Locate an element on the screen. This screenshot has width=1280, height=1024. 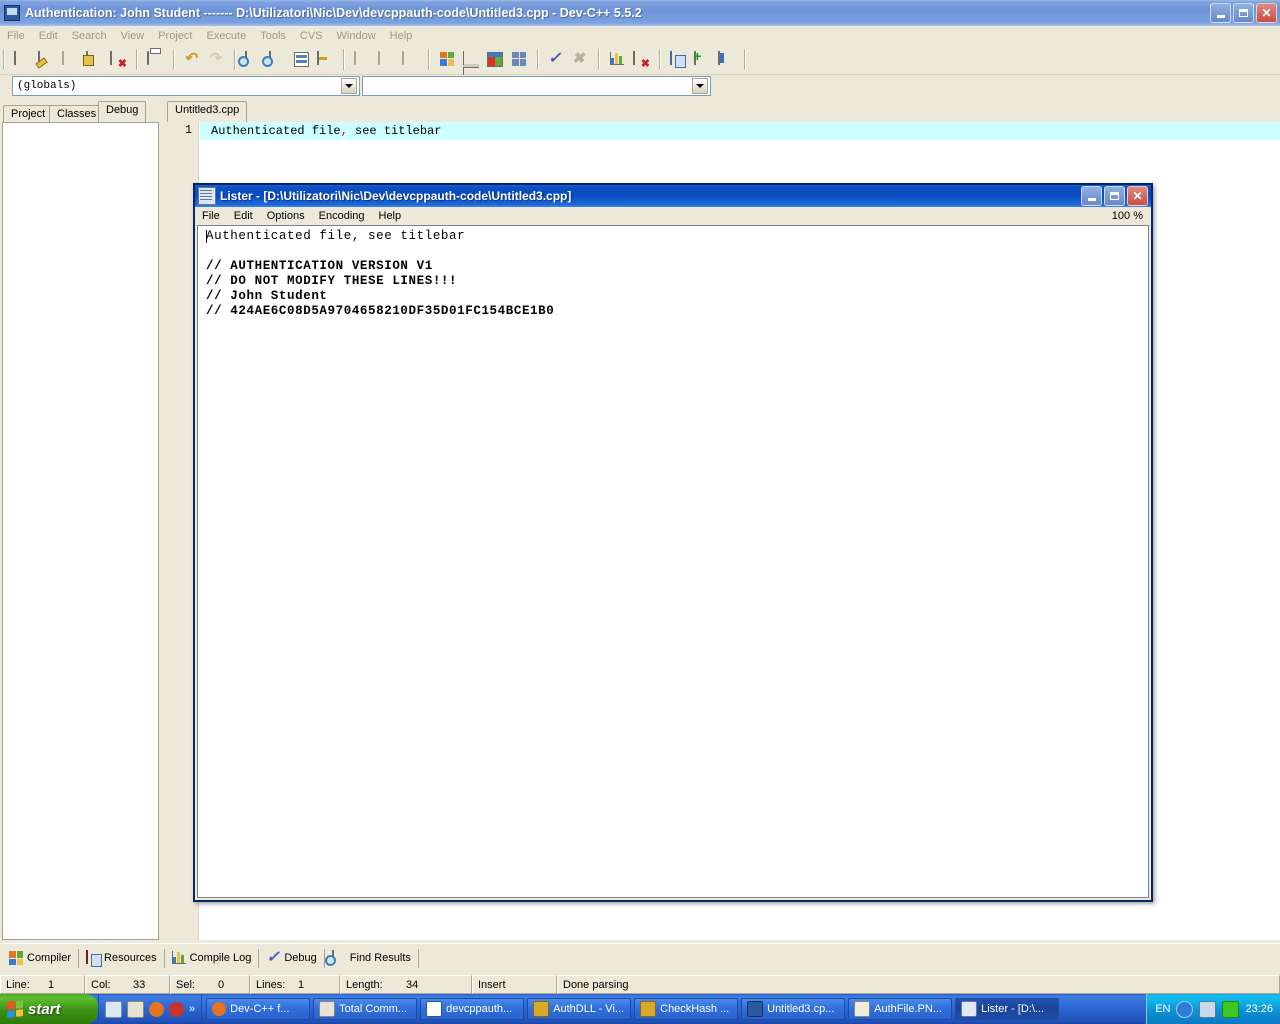
lister-line: // AUTHENTICATION VERSION V1 is located at coordinates (319, 266).